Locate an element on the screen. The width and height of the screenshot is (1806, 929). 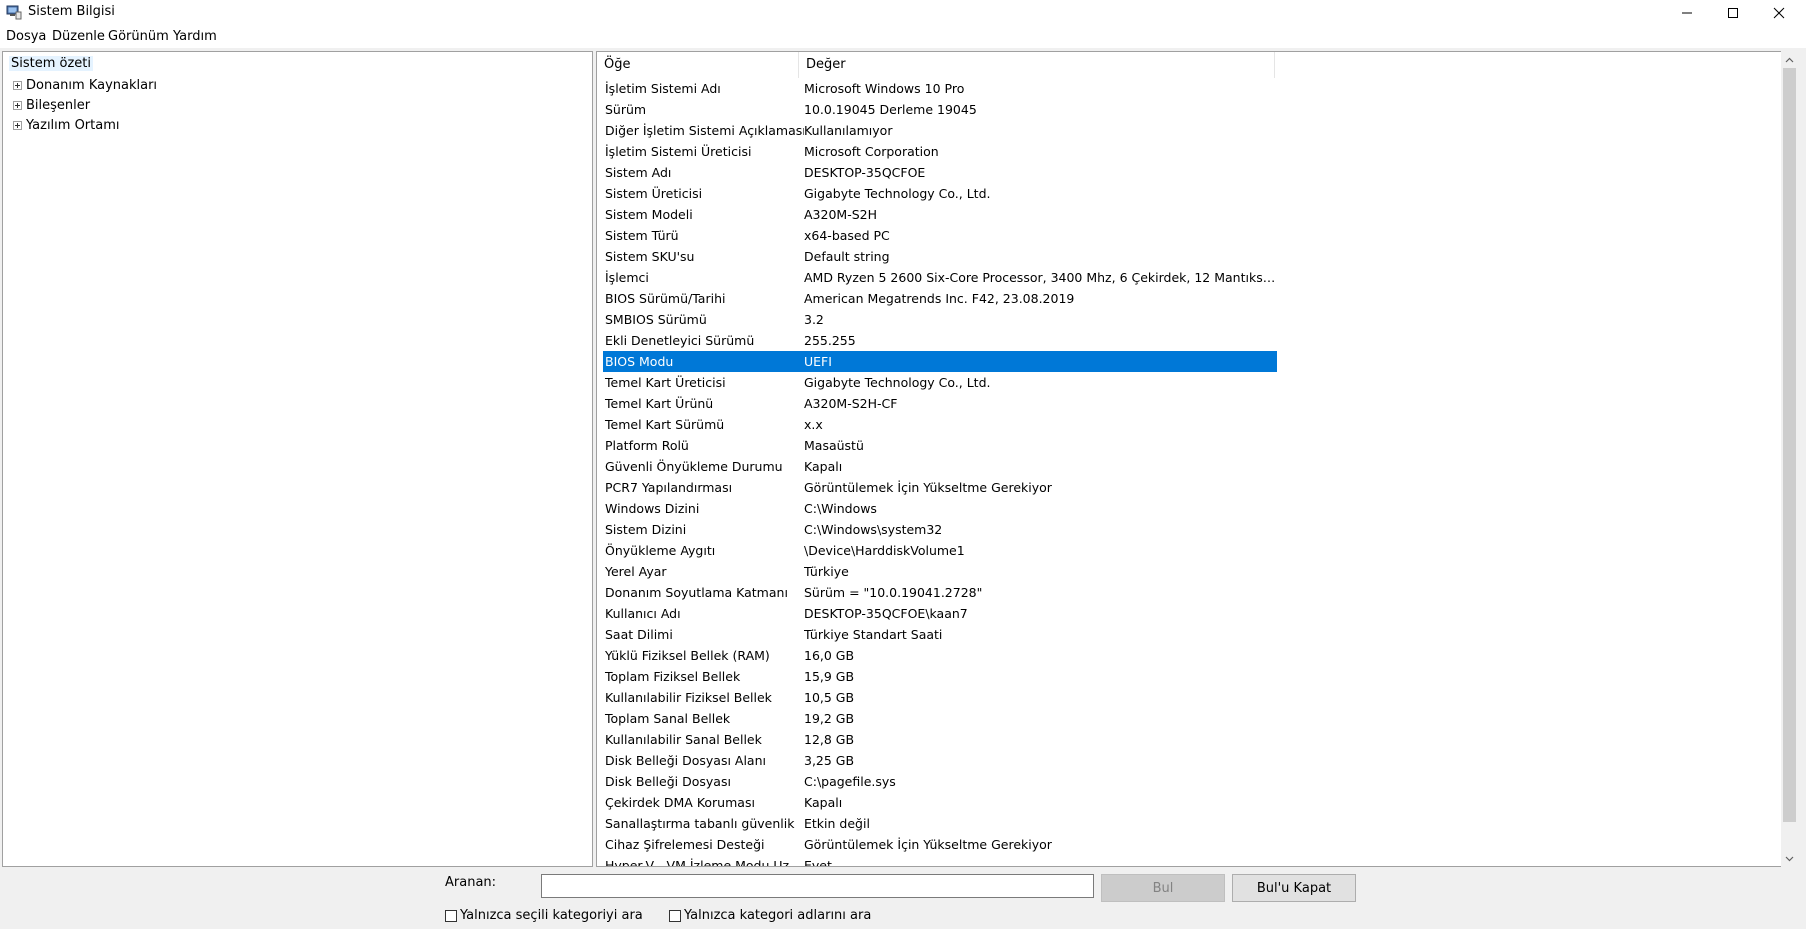
tree-item-hardware-resources: Donanım Kaynakları is located at coordinates (85, 85).